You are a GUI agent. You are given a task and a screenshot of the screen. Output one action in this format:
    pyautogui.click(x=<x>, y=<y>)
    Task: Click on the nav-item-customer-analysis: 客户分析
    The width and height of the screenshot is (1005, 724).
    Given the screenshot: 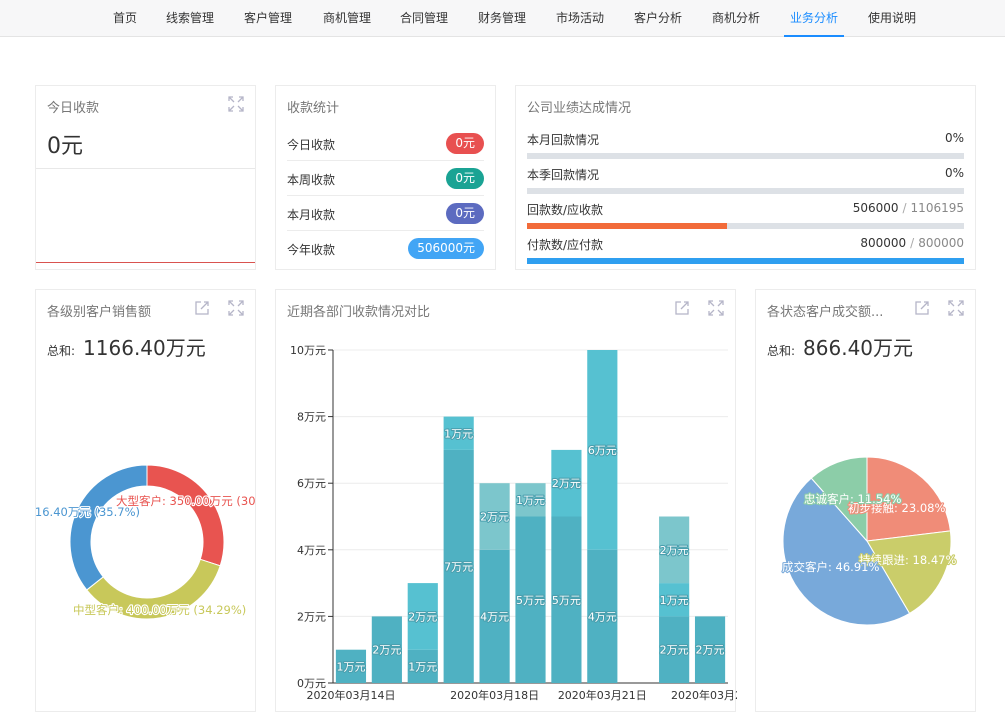 What is the action you would take?
    pyautogui.click(x=658, y=18)
    